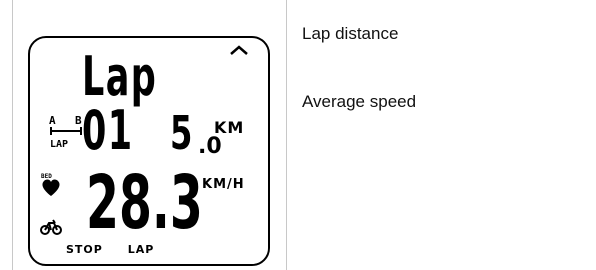 The height and width of the screenshot is (270, 596). Describe the element at coordinates (359, 101) in the screenshot. I see `average-speed-caption: Average speed` at that location.